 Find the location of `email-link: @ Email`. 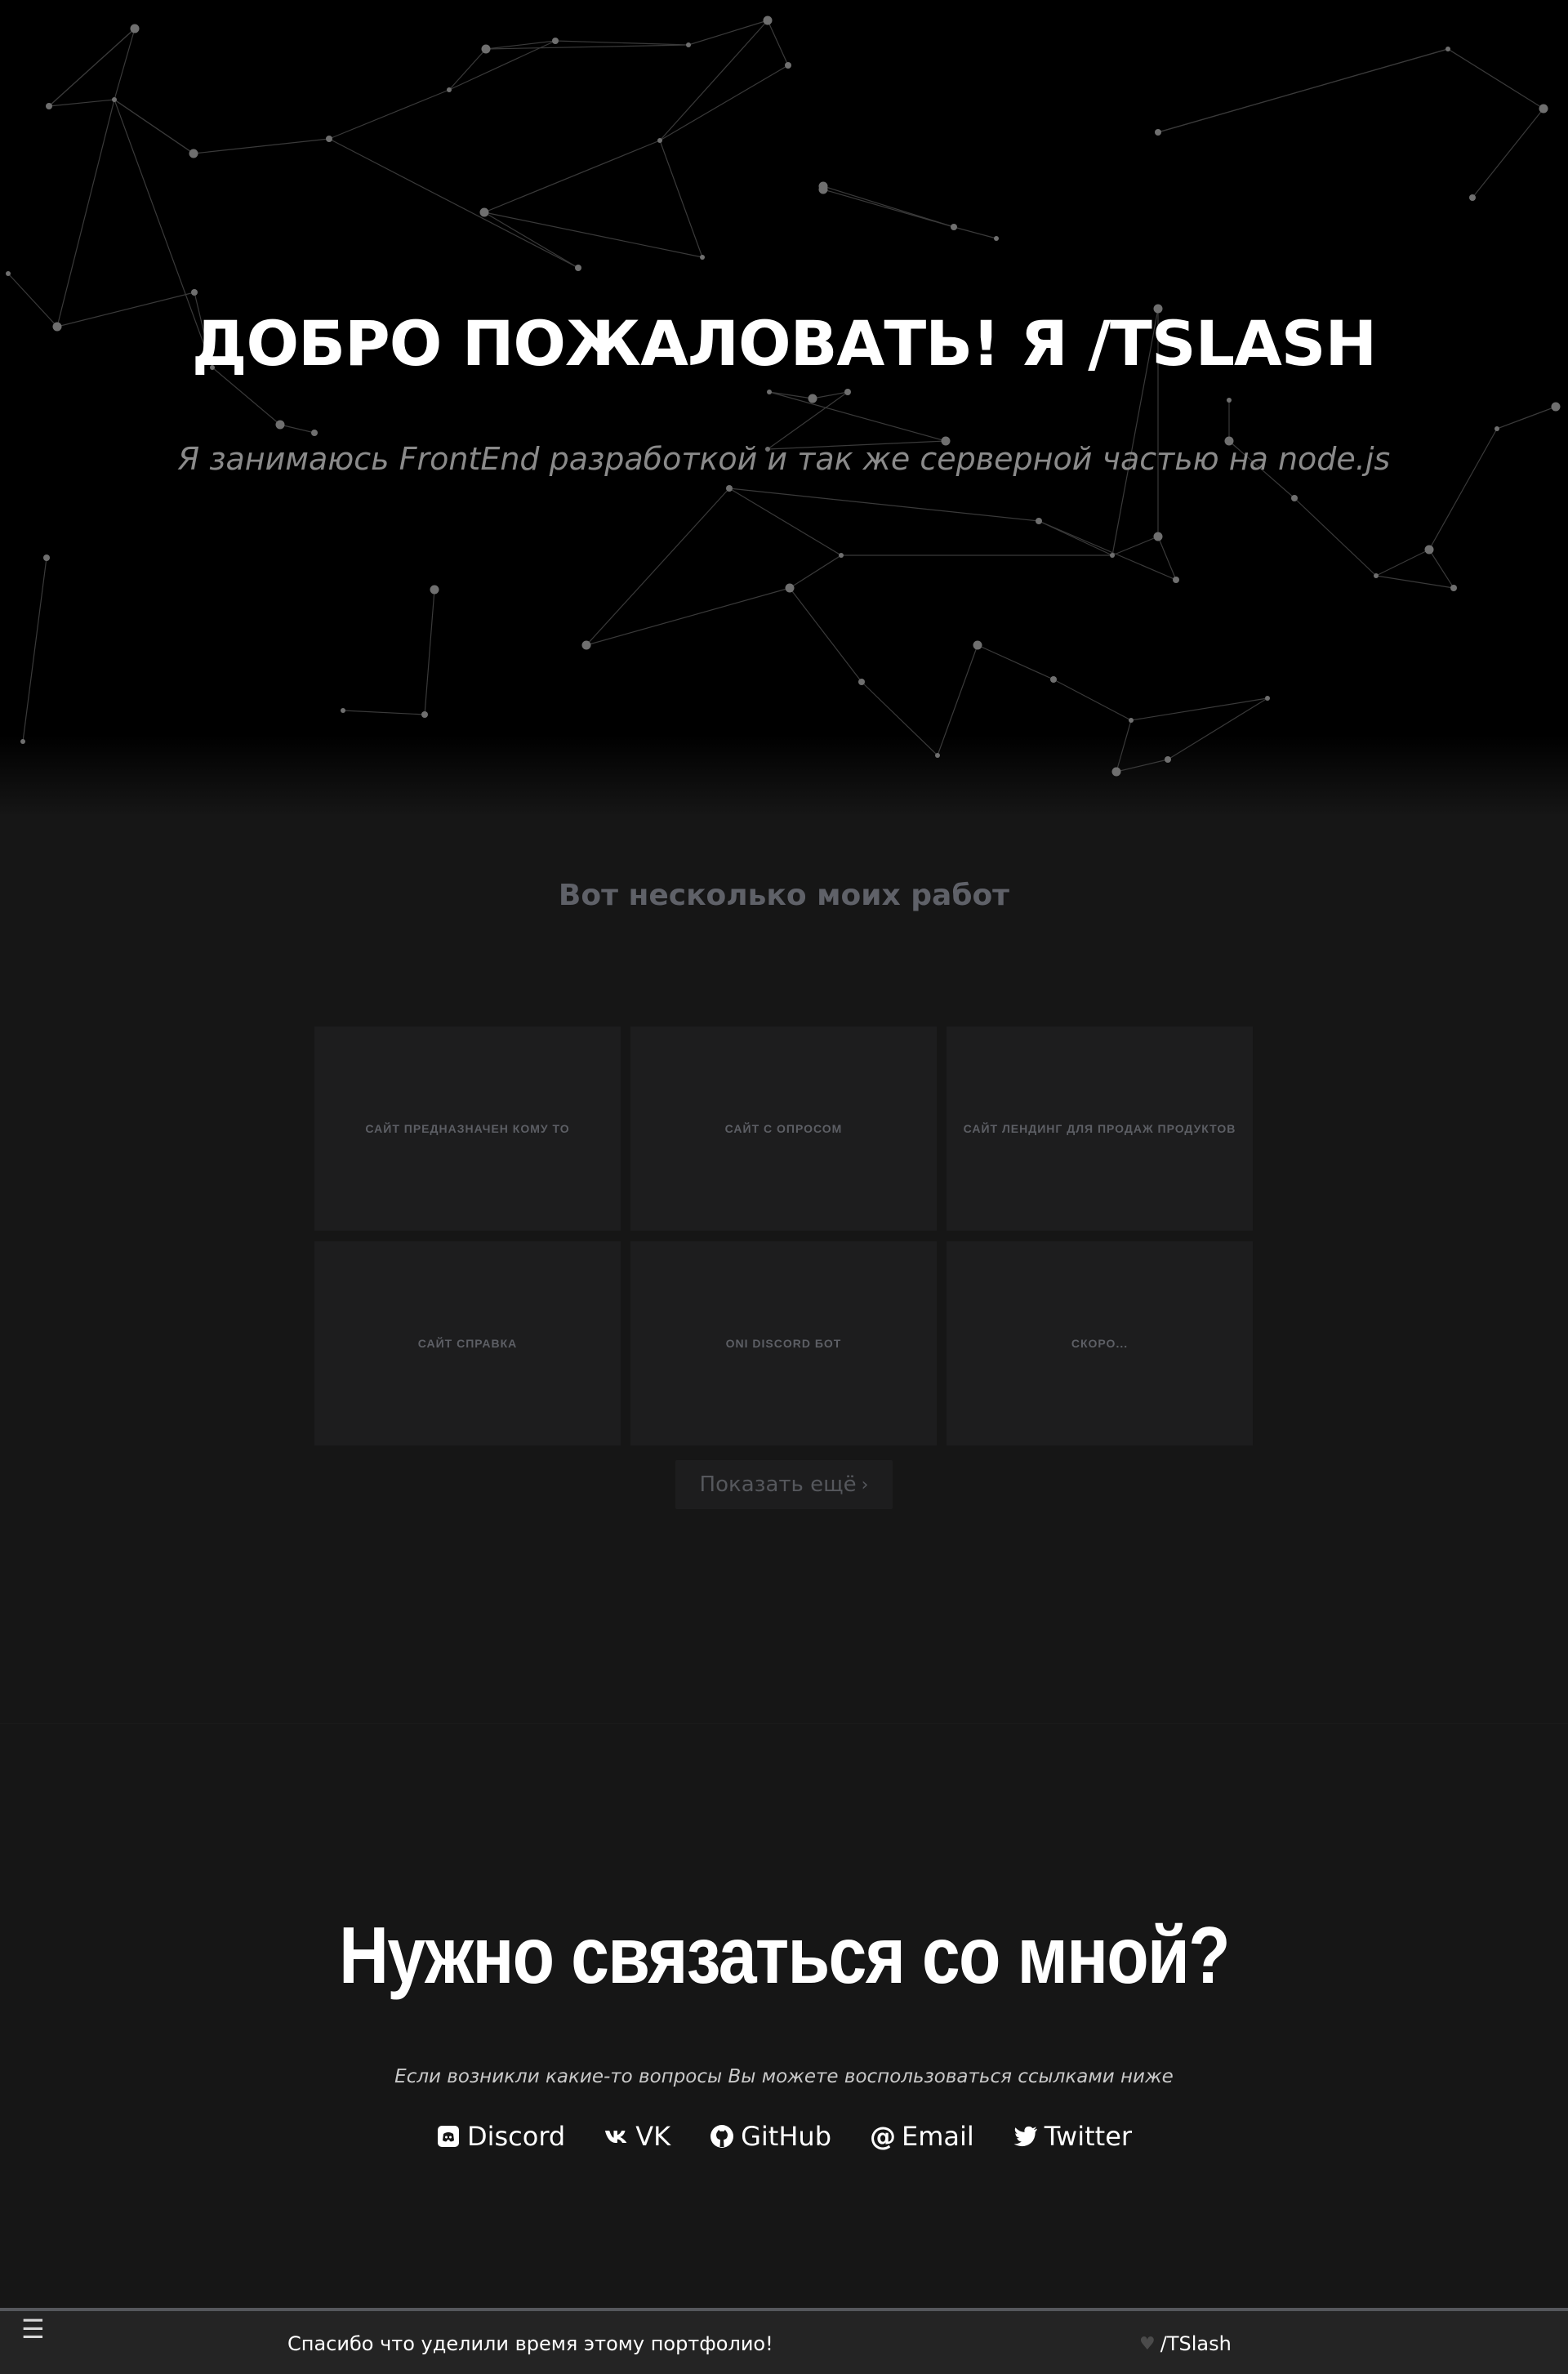

email-link: @ Email is located at coordinates (922, 2136).